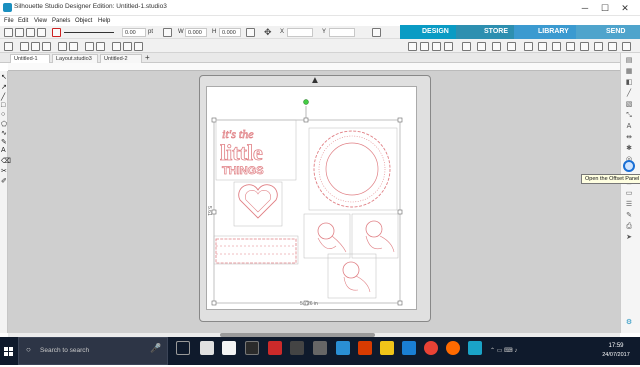 Image resolution: width=640 pixels, height=367 pixels. I want to click on zoom-in-icon, so click(116, 46).